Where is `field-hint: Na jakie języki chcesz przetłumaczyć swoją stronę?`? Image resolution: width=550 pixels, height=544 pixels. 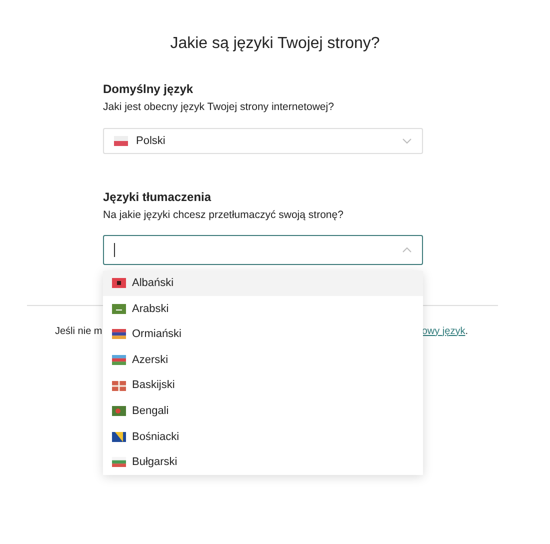
field-hint: Na jakie języki chcesz przetłumaczyć swoją stronę? is located at coordinates (223, 215).